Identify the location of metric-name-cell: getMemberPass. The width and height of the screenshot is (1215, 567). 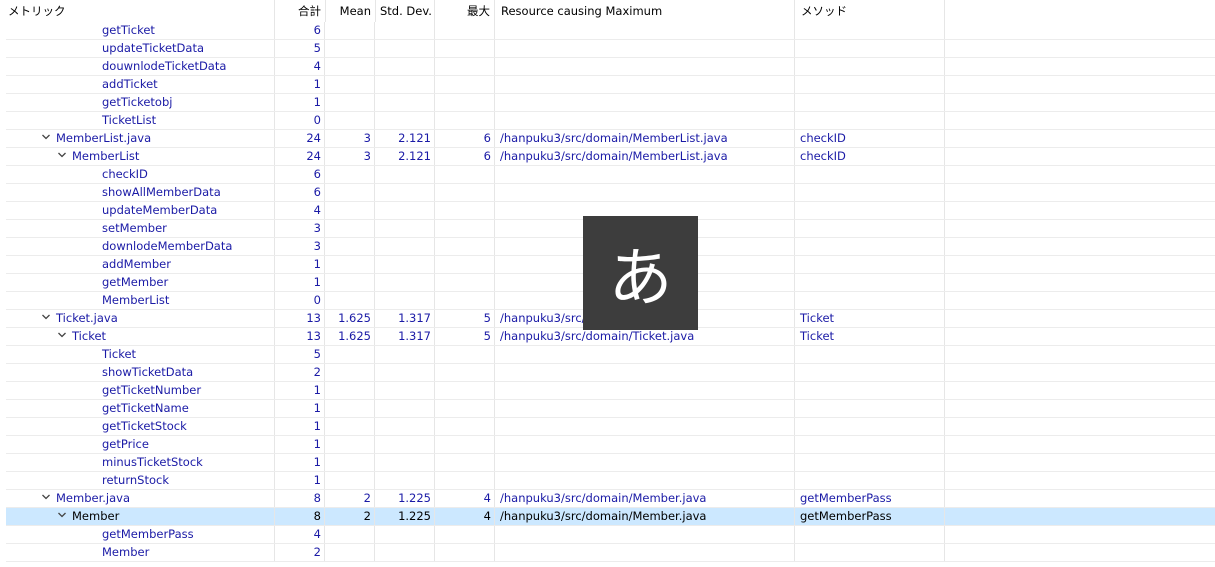
(140, 534).